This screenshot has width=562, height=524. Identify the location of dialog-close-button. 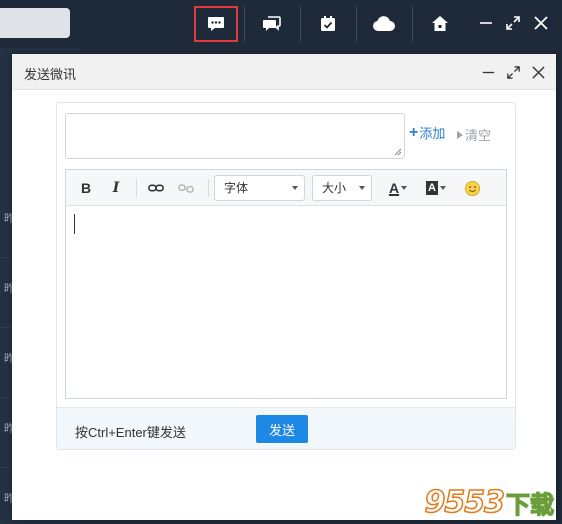
(538, 72).